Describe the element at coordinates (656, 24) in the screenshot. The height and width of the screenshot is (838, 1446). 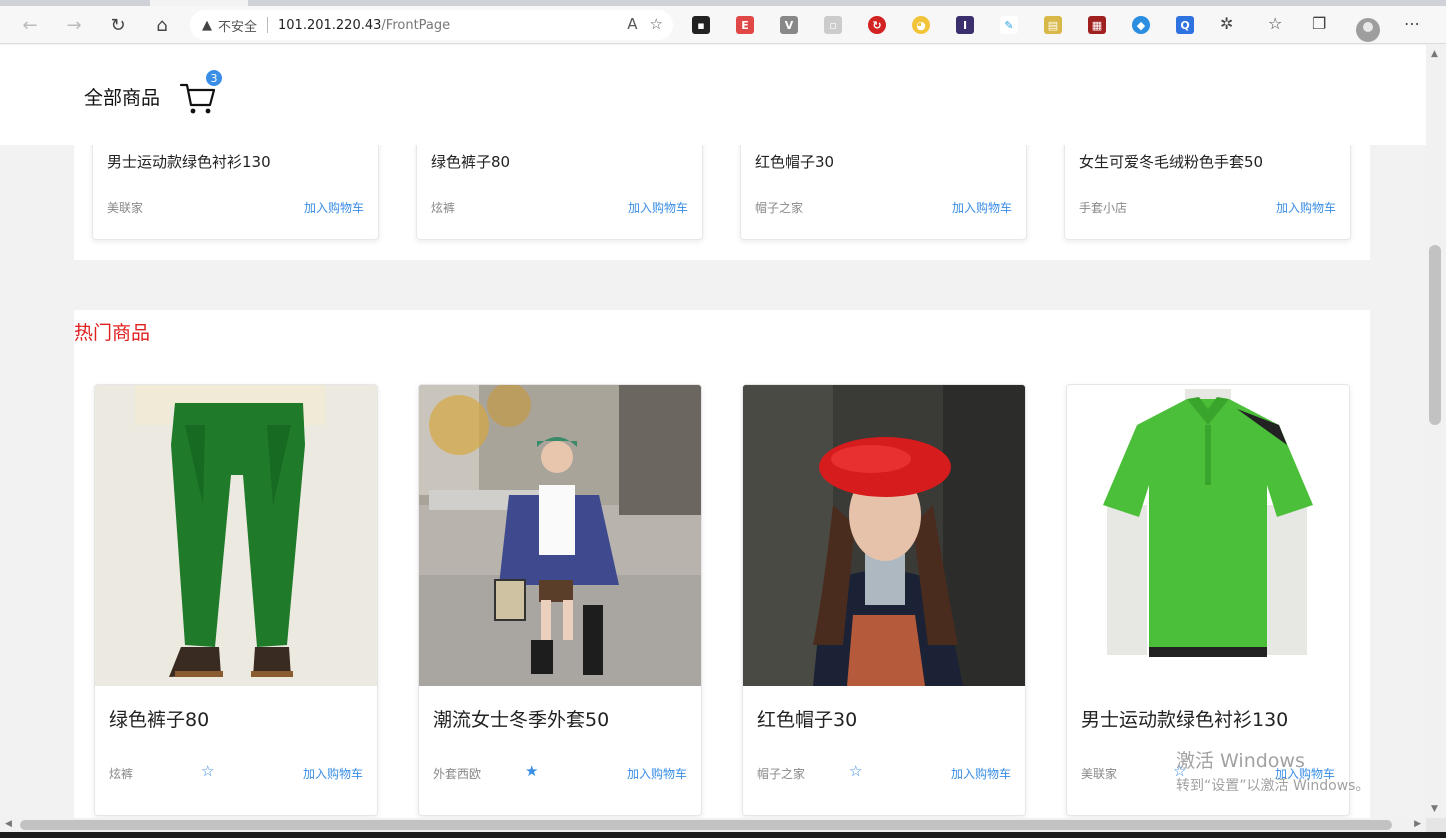
I see `favorite-add-icon: ☆` at that location.